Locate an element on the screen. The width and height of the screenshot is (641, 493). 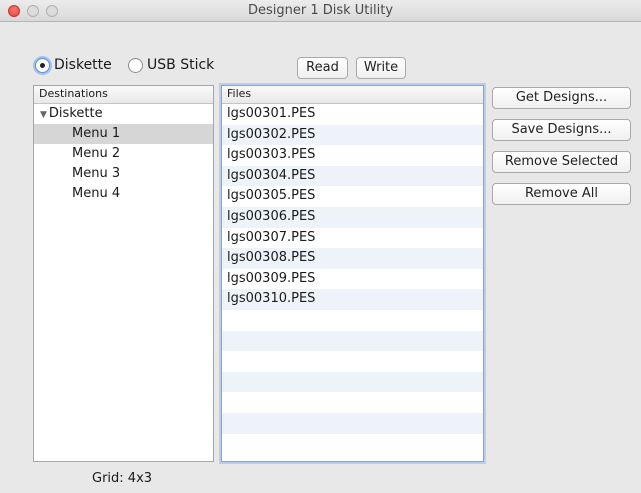
file-row: lgs00301.PES is located at coordinates (352, 114).